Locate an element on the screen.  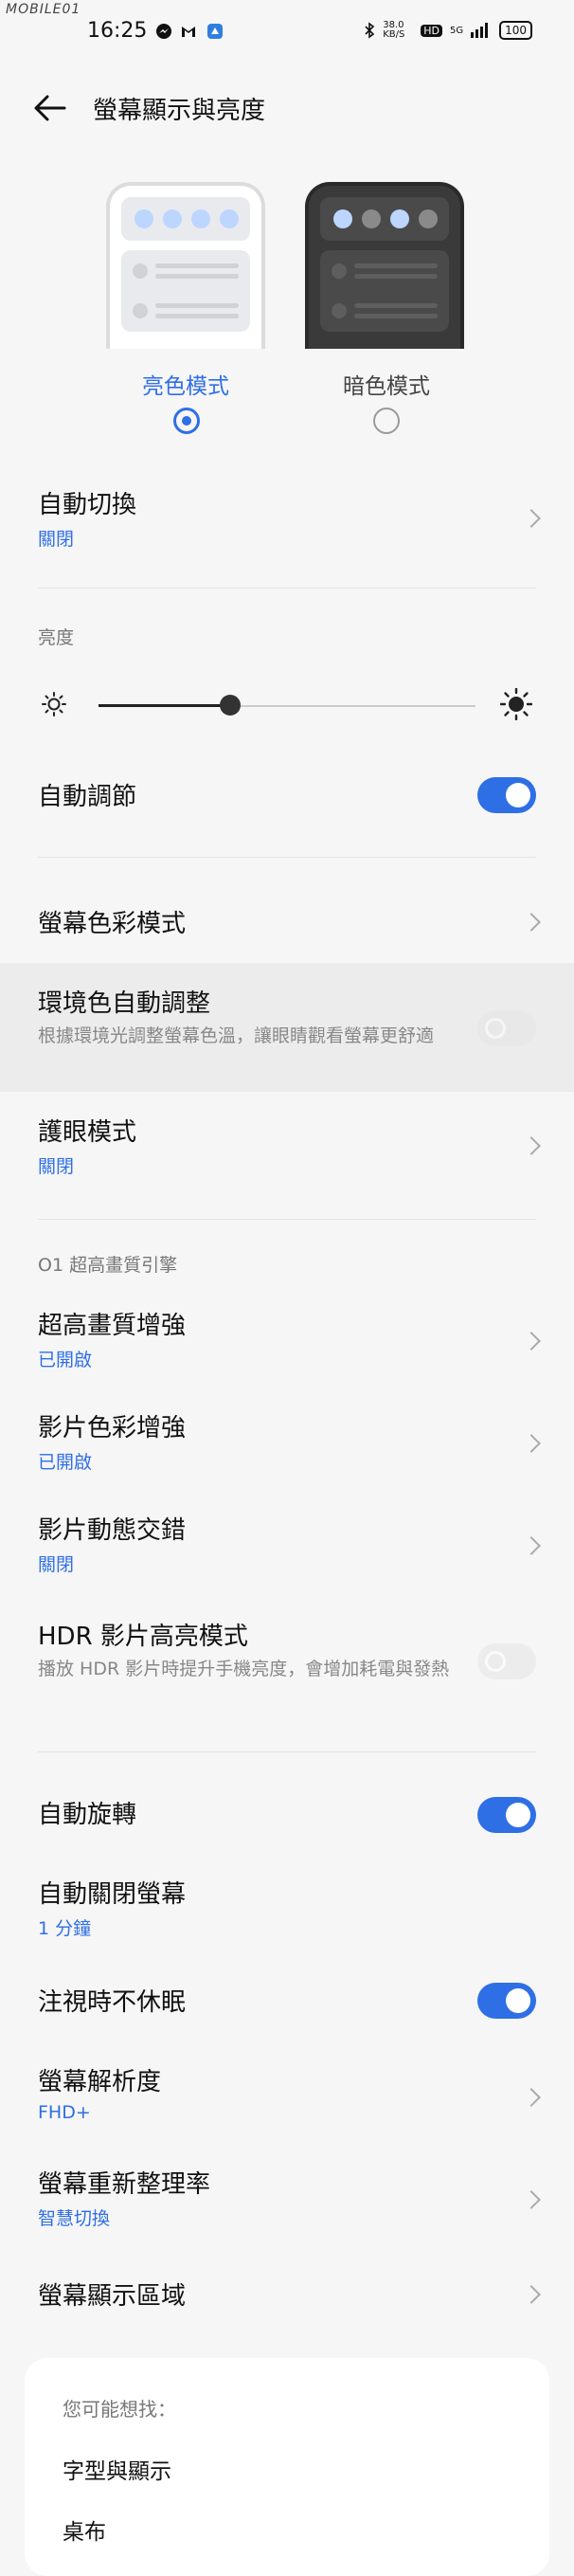
video-motion-value: 關閉 is located at coordinates (56, 1564).